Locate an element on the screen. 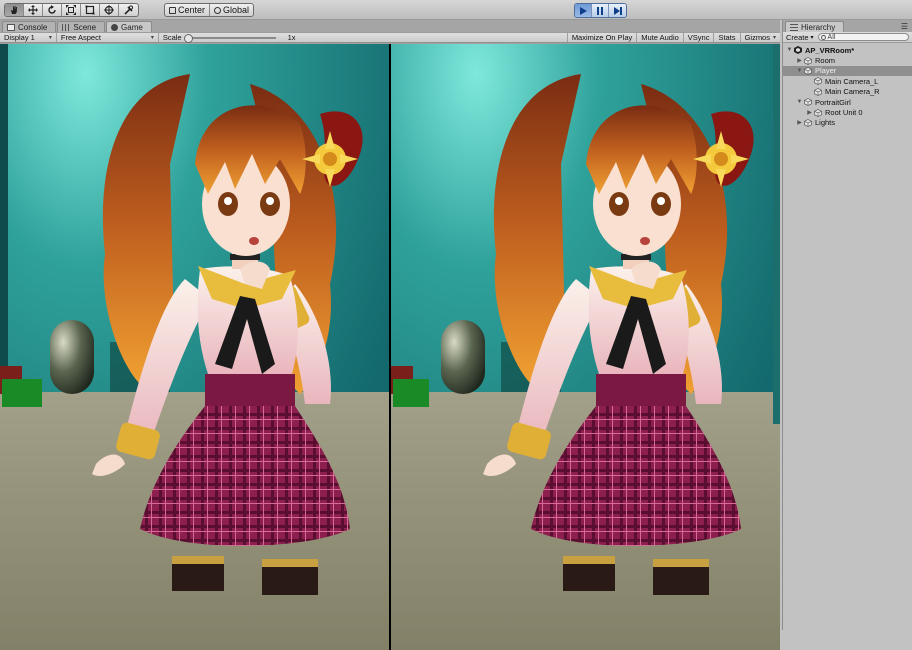 Image resolution: width=912 pixels, height=650 pixels. pause-button is located at coordinates (600, 10).